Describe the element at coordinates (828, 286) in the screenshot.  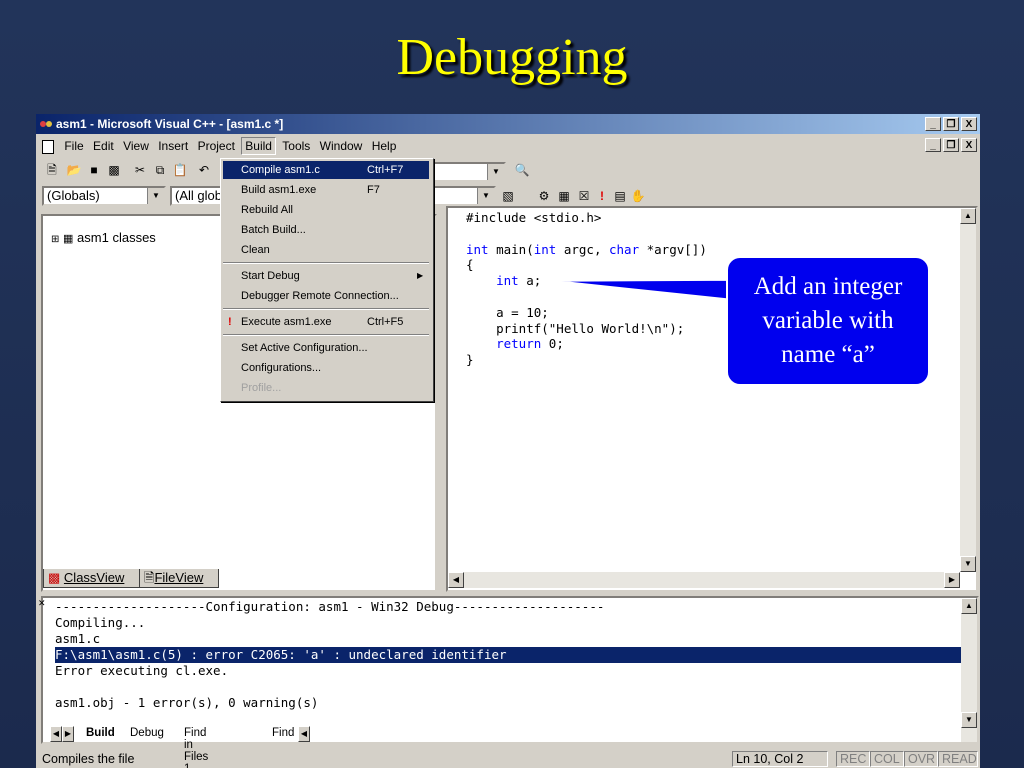
I see `callout-line: Add an integer` at that location.